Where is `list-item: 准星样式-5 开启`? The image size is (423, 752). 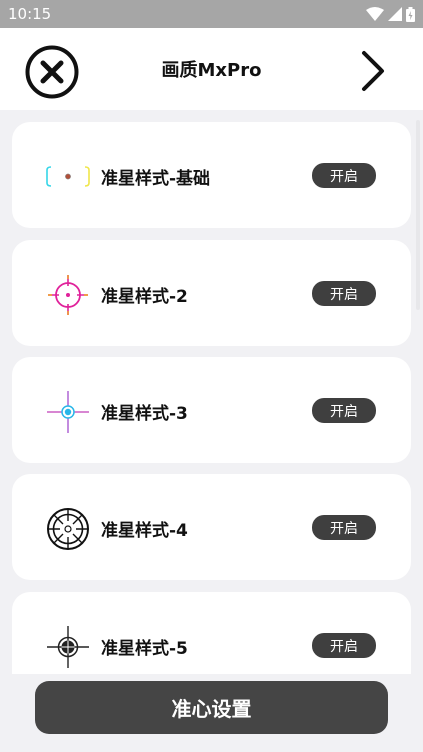 list-item: 准星样式-5 开启 is located at coordinates (211, 633).